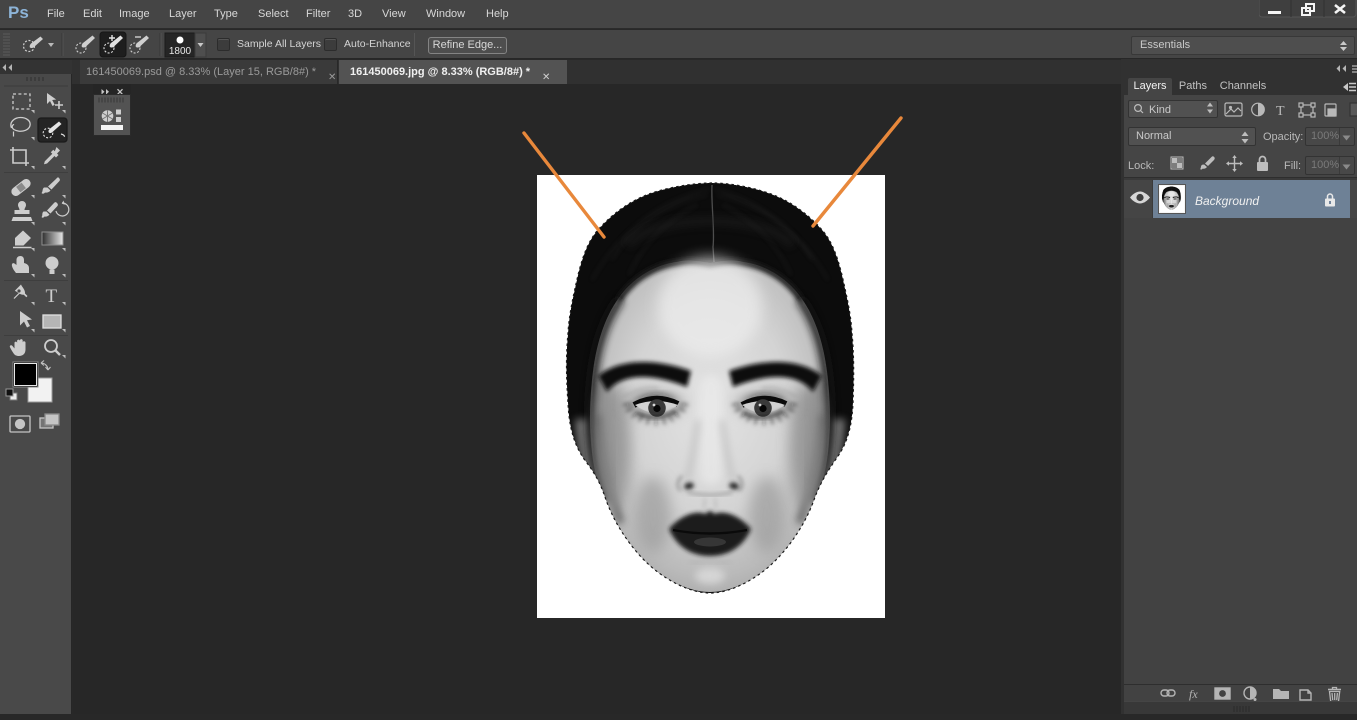 This screenshot has width=1357, height=720. I want to click on svg-text: 1800, so click(180, 51).